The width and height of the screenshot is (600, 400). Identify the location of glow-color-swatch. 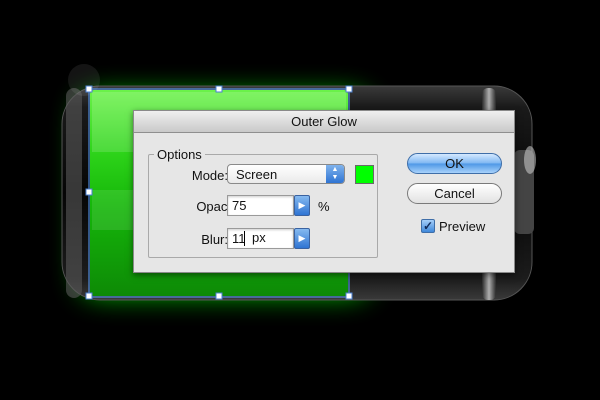
(364, 174).